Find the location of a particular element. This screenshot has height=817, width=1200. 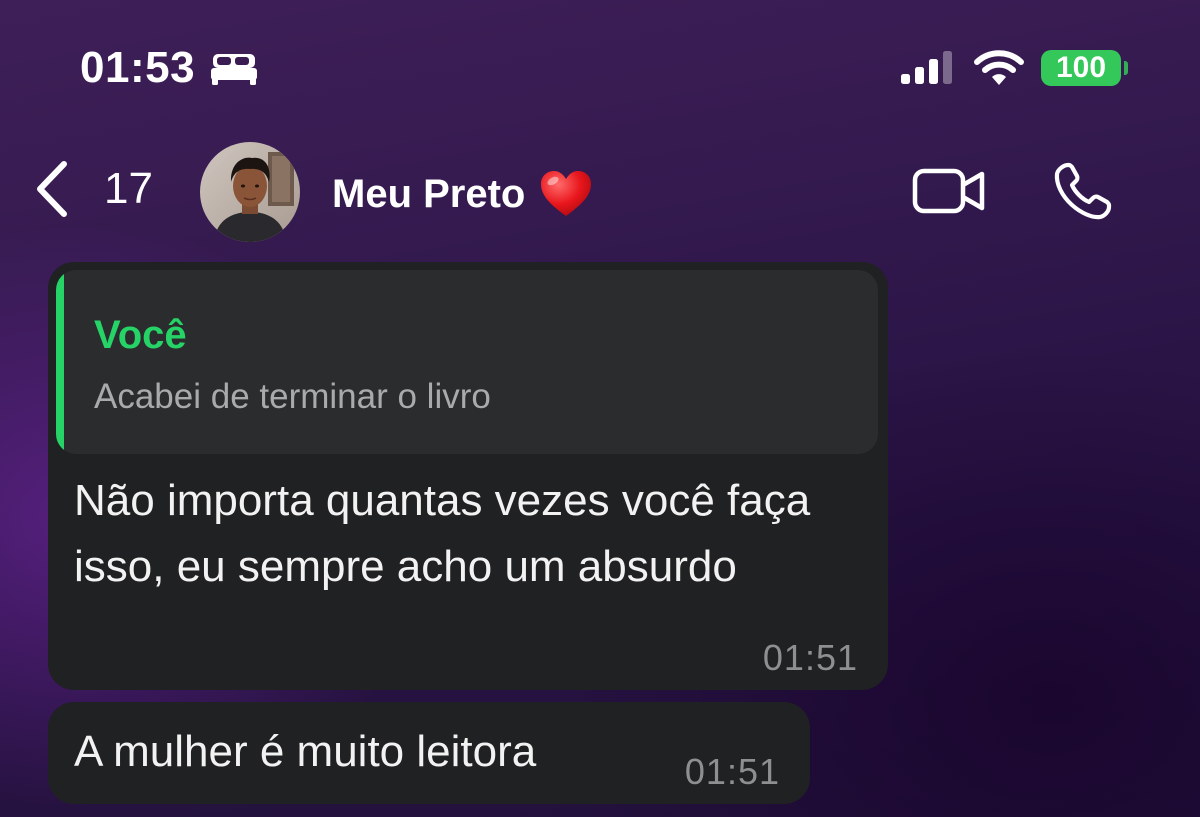

contact-title: Meu Preto is located at coordinates (462, 194).